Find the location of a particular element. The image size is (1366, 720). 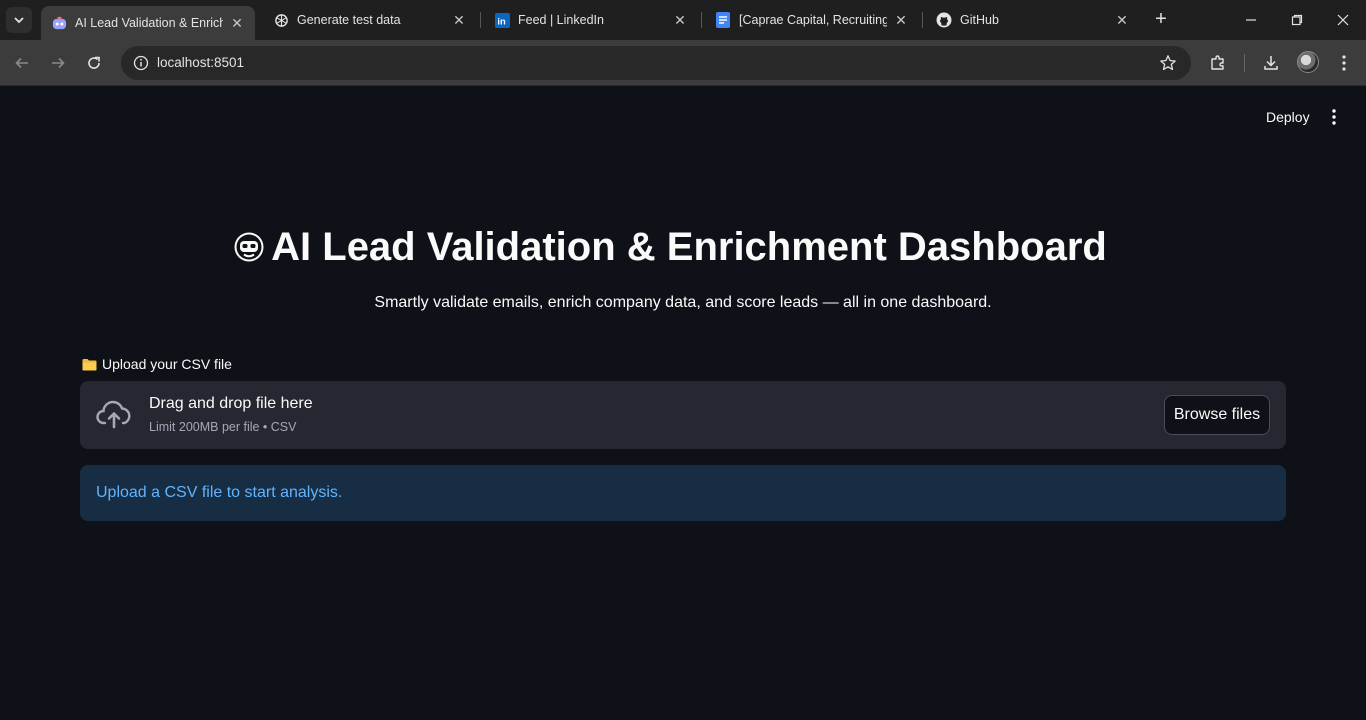

puzzle-icon is located at coordinates (1217, 62).